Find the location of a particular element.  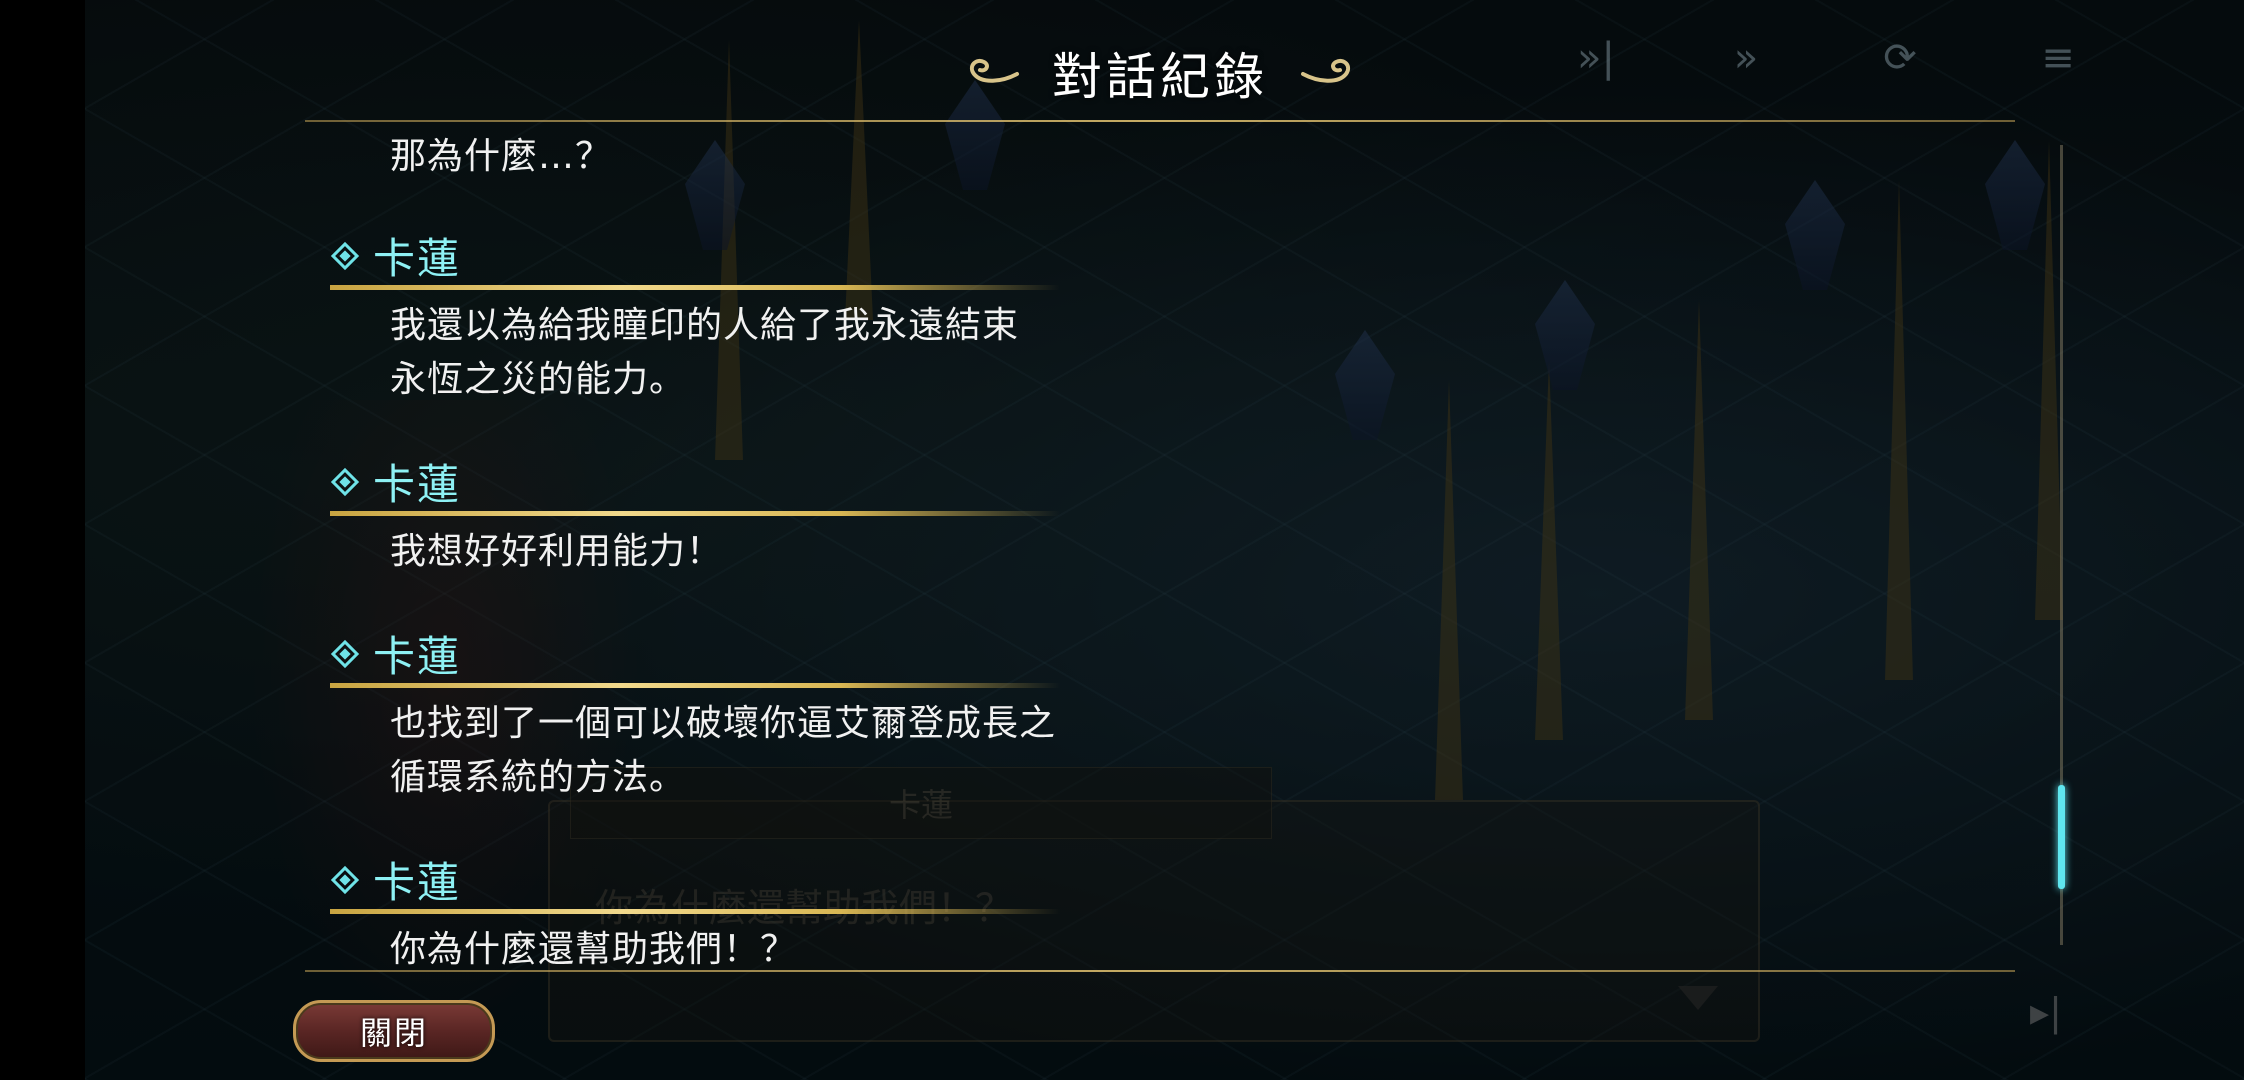

log-line: 也找到了一個可以破壞你逼艾爾登成長之 is located at coordinates (723, 723).